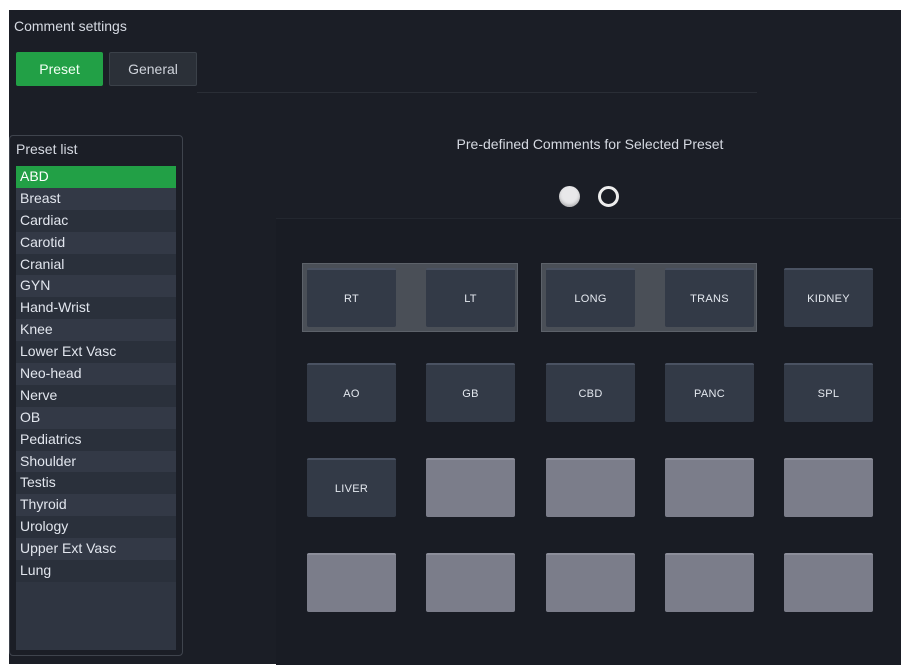 The image size is (901, 665). What do you see at coordinates (590, 144) in the screenshot?
I see `comments-heading: Pre-defined Comments for Selected Preset` at bounding box center [590, 144].